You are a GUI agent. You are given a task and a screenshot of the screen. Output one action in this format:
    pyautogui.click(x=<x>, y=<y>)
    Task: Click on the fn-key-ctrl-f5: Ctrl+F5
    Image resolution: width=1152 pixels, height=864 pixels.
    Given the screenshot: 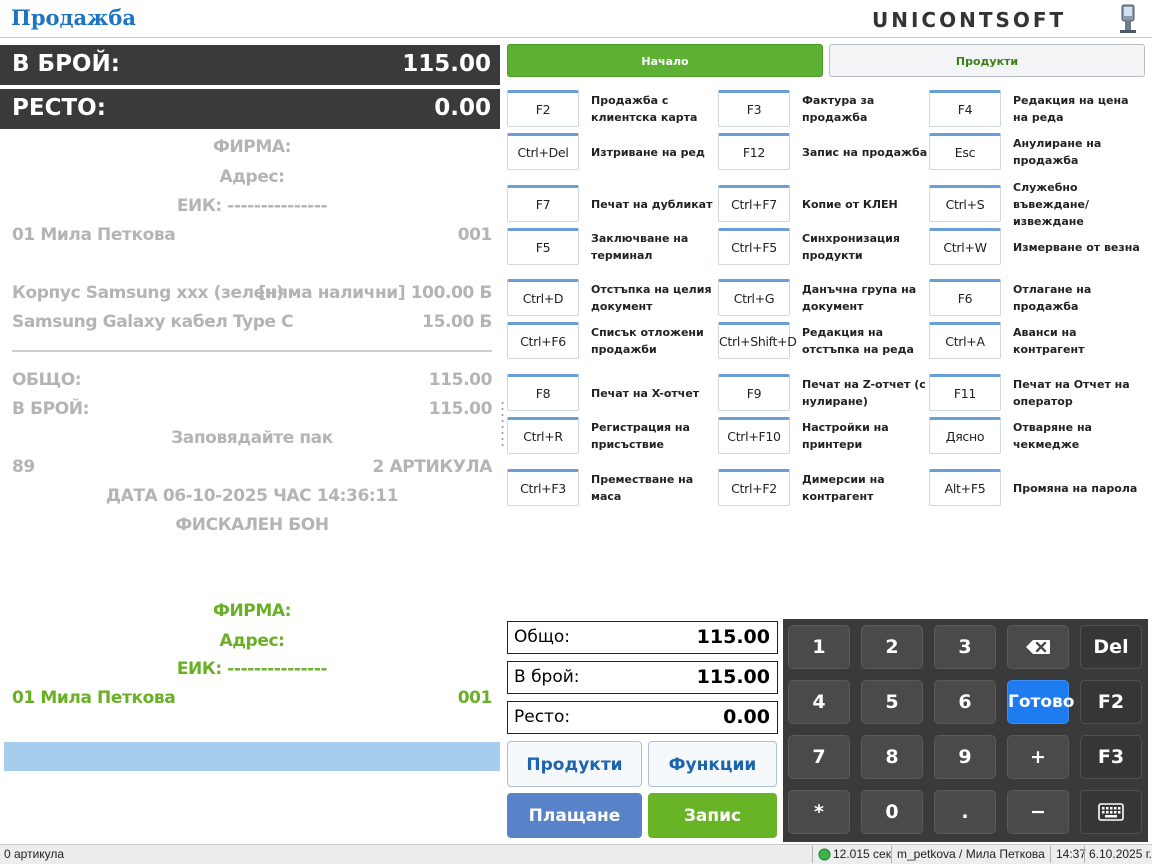 What is the action you would take?
    pyautogui.click(x=754, y=246)
    